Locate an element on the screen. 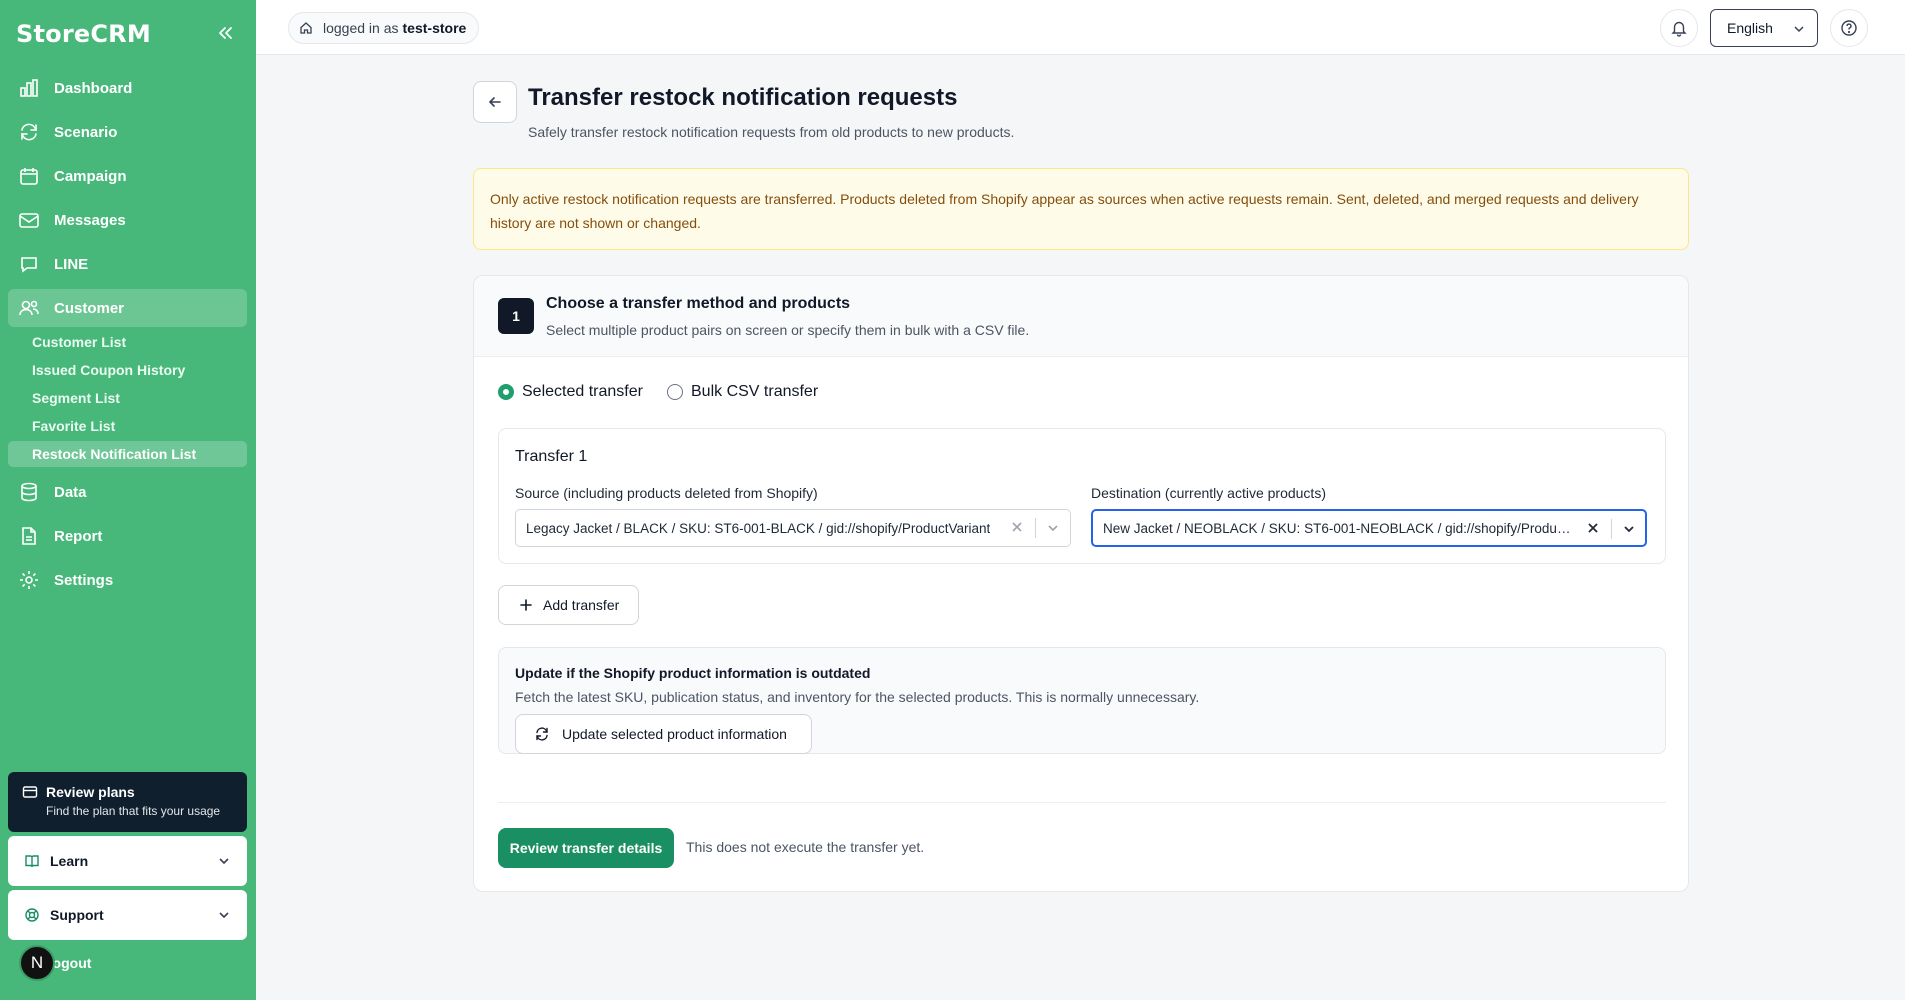 The width and height of the screenshot is (1905, 1000). add-transfer-button: Add transfer is located at coordinates (568, 605).